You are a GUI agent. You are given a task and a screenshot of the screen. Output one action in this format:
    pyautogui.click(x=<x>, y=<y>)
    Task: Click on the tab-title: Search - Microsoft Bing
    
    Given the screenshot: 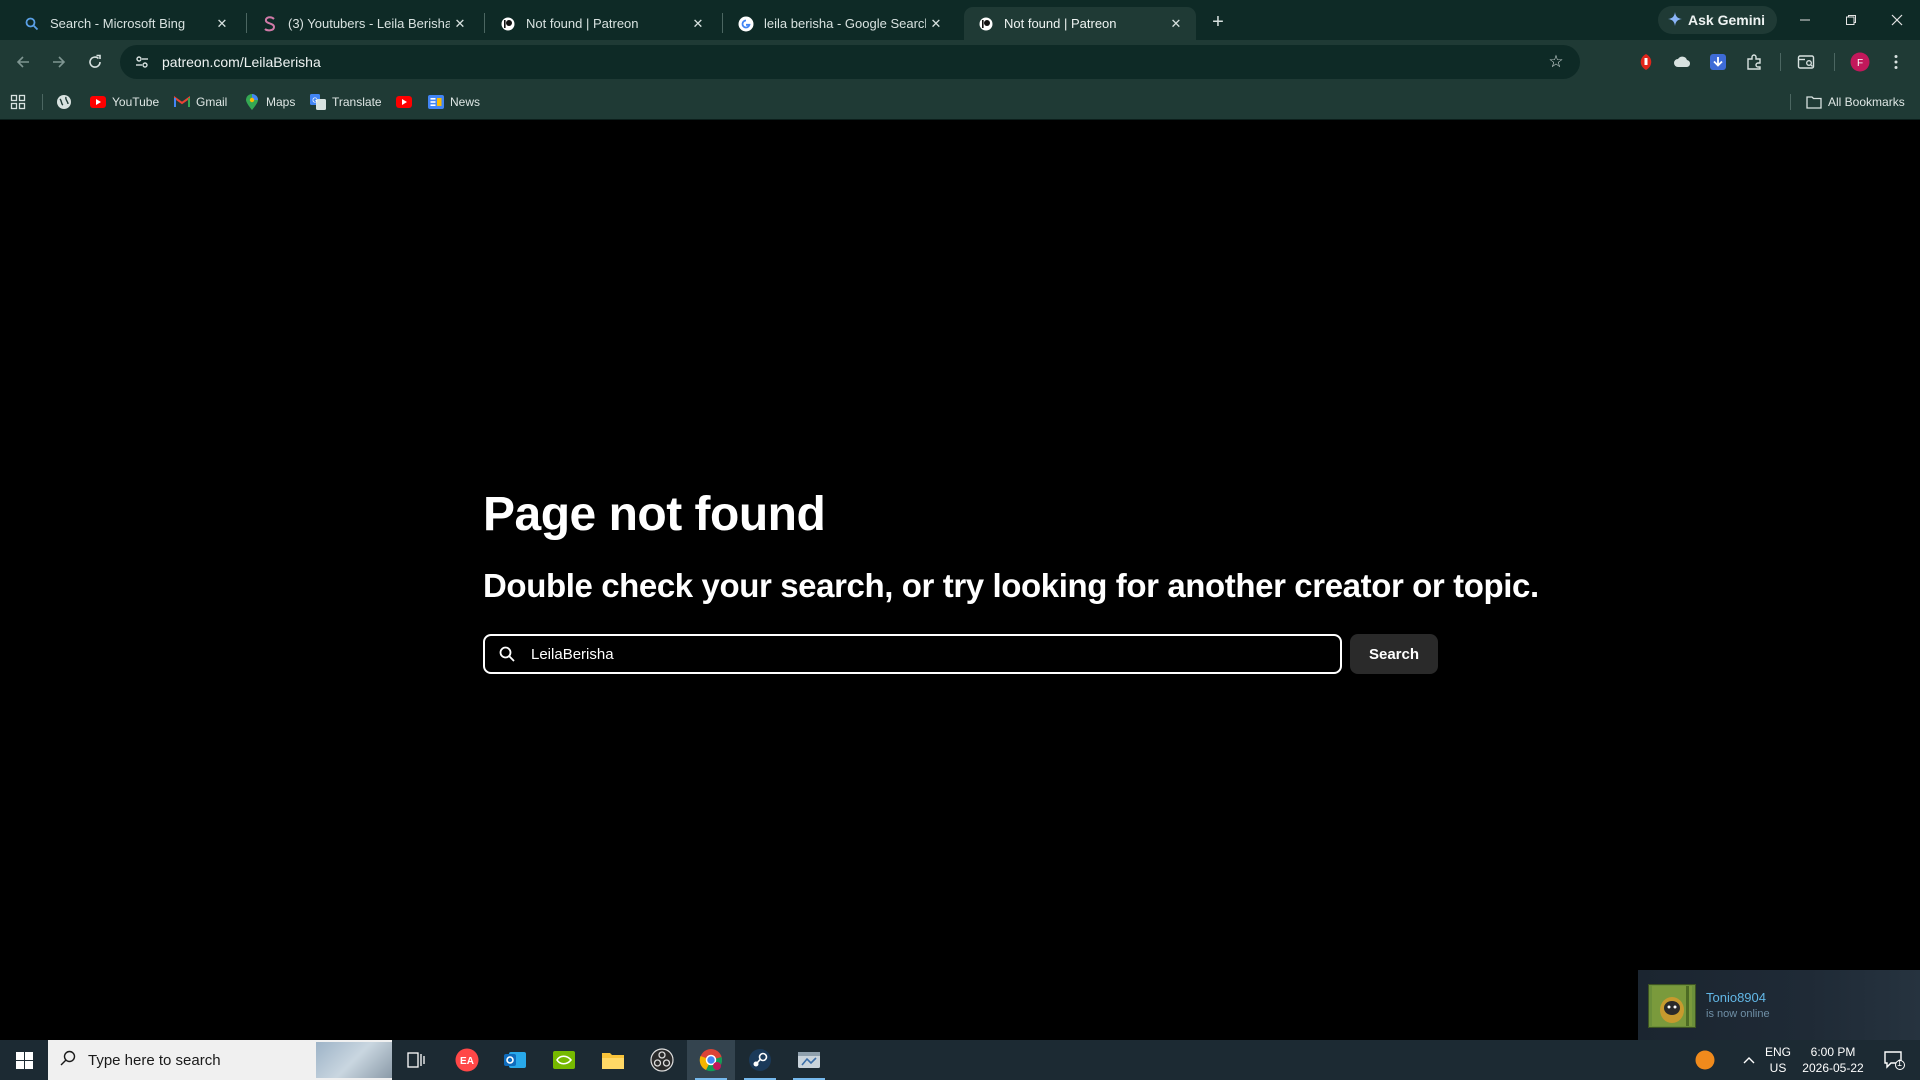 What is the action you would take?
    pyautogui.click(x=118, y=23)
    